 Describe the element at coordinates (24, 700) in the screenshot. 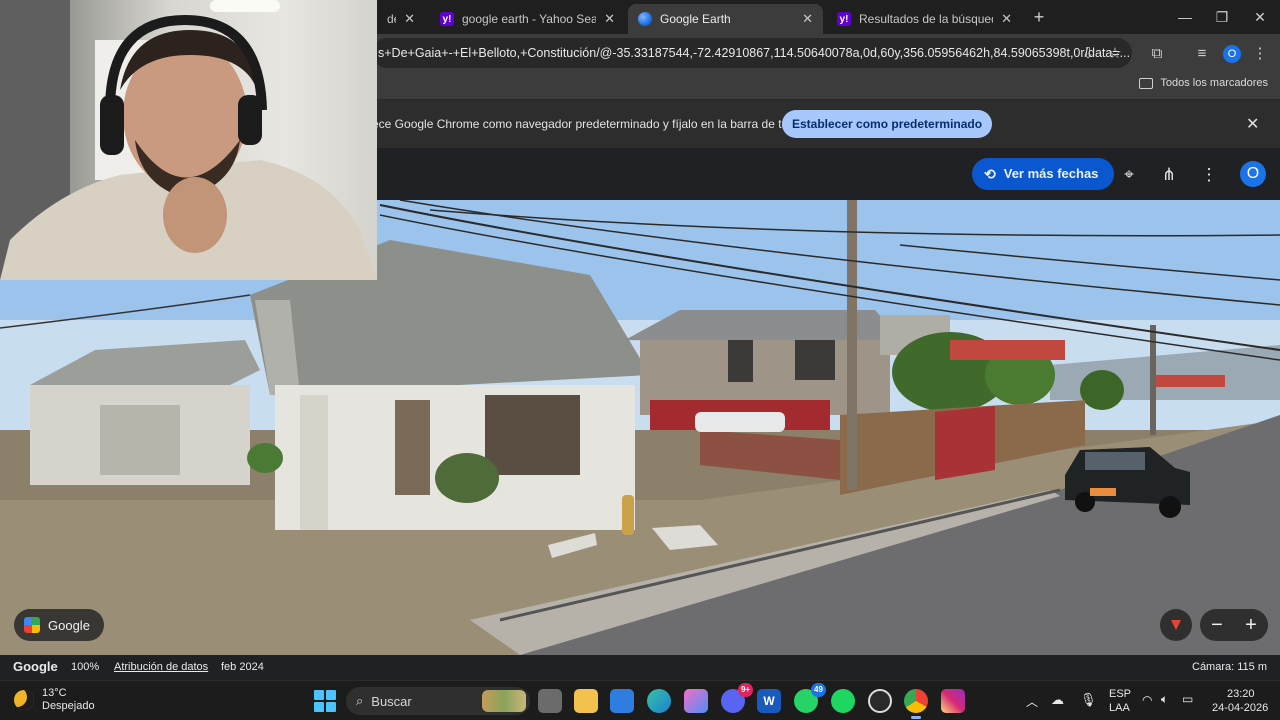

I see `moon-icon` at that location.